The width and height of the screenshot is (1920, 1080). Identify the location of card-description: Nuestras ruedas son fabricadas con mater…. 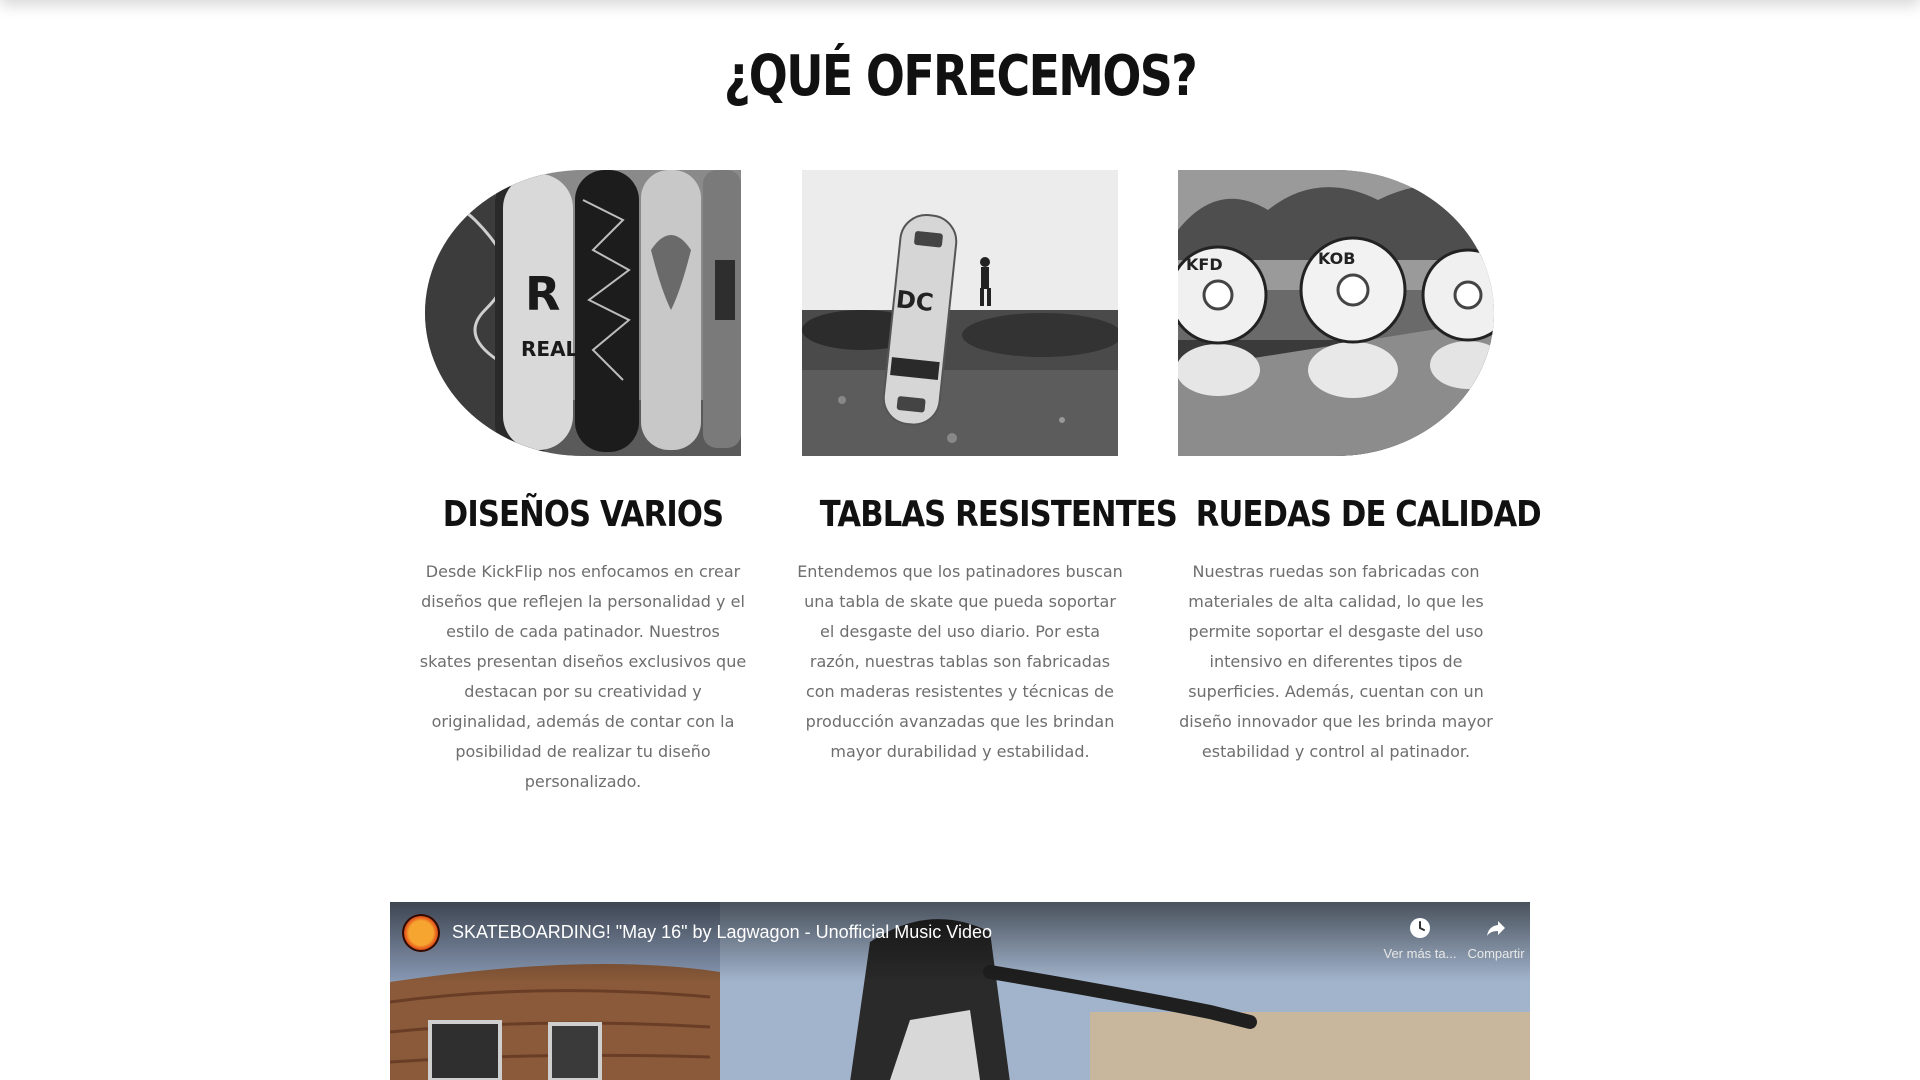
(1336, 661).